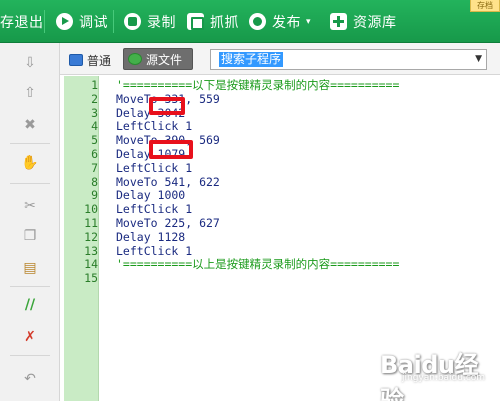  I want to click on line-number: 10, so click(91, 209).